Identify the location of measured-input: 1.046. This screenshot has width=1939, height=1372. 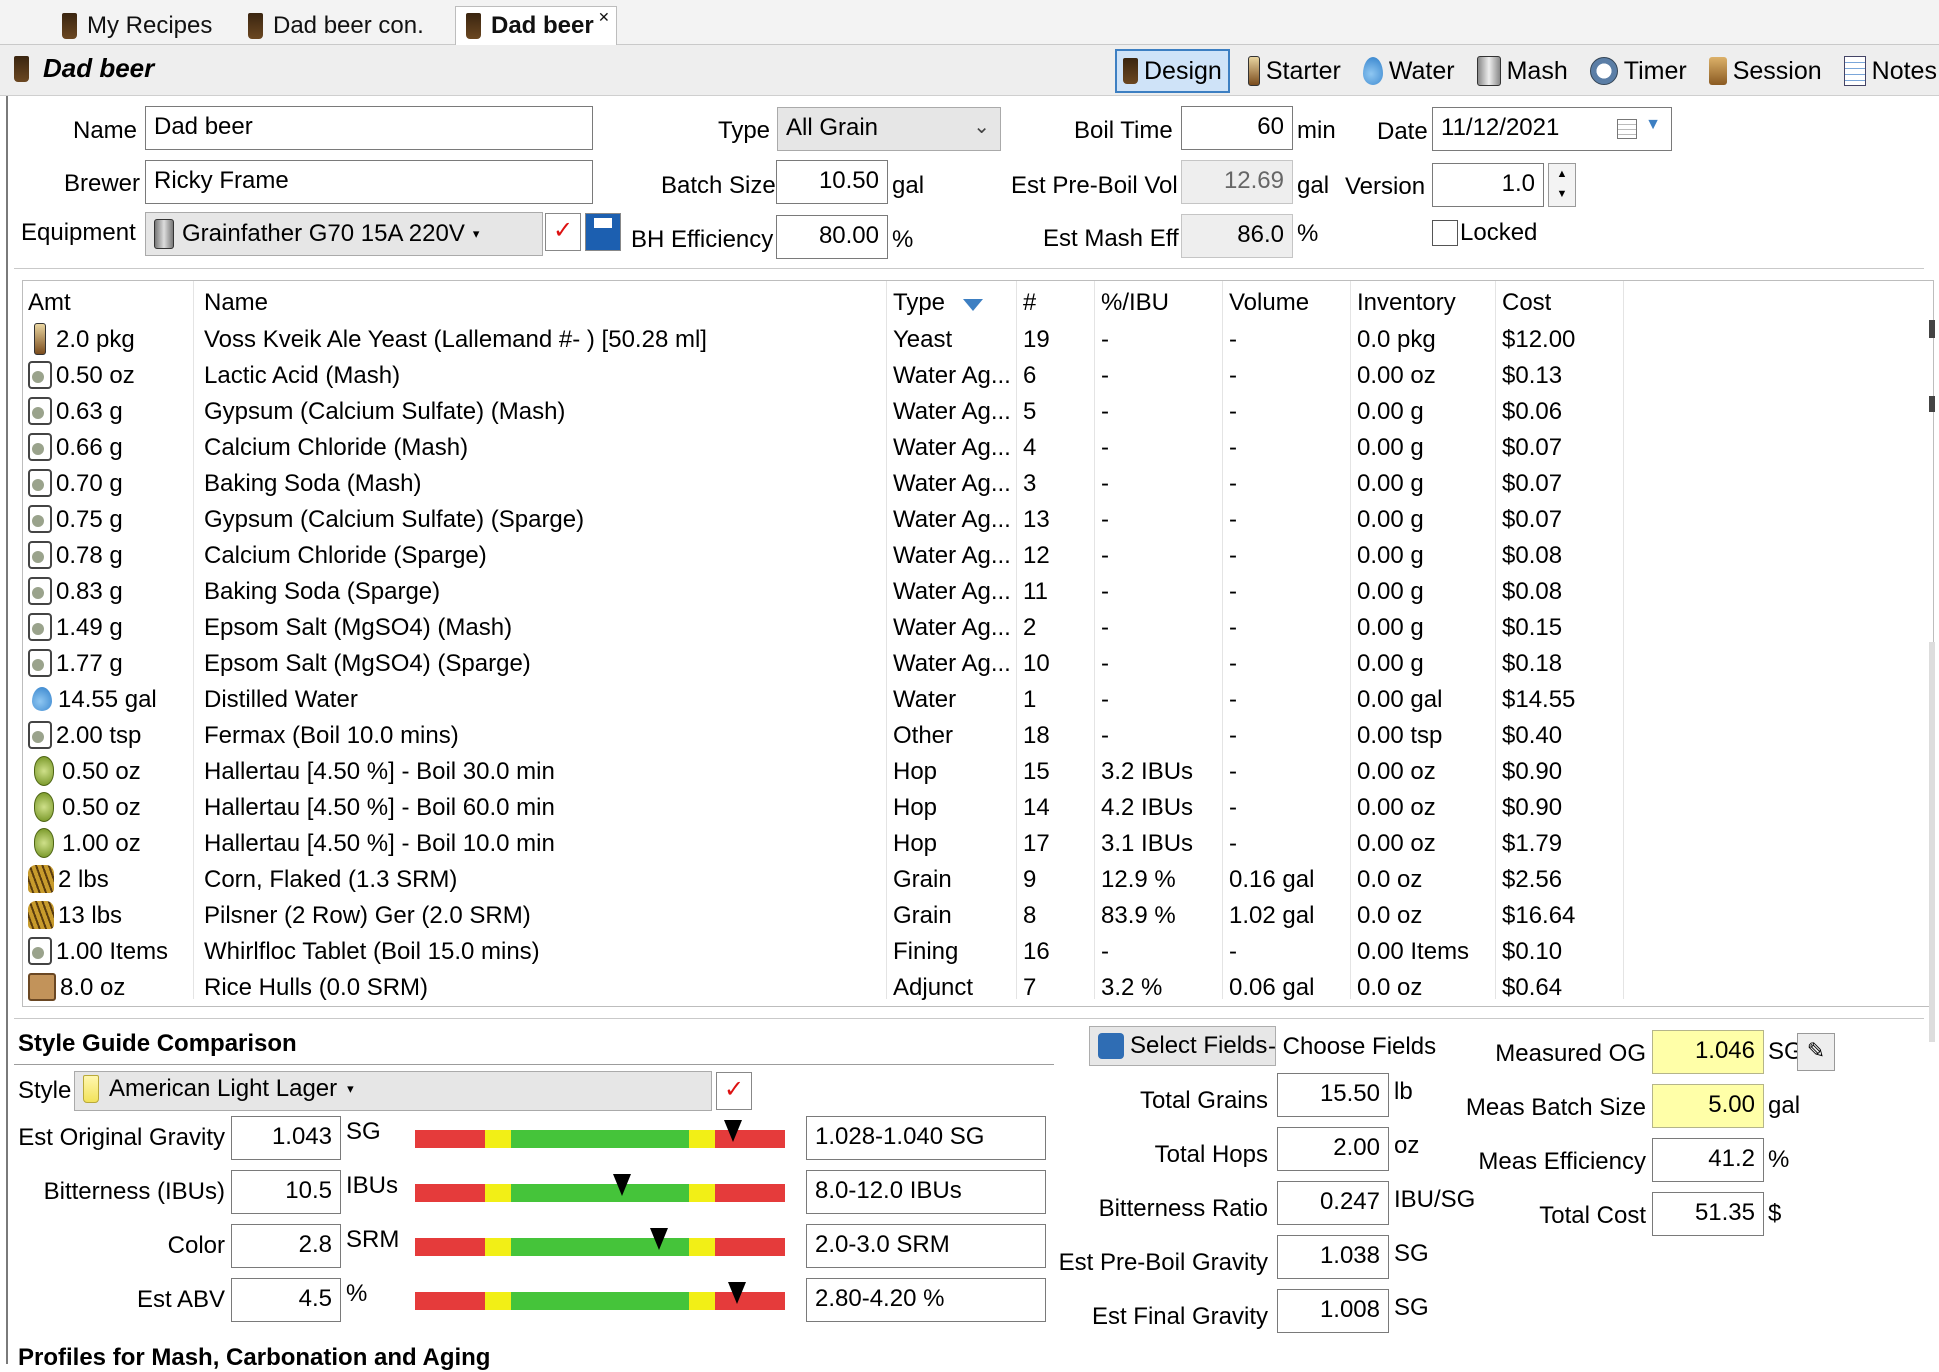
(1708, 1052).